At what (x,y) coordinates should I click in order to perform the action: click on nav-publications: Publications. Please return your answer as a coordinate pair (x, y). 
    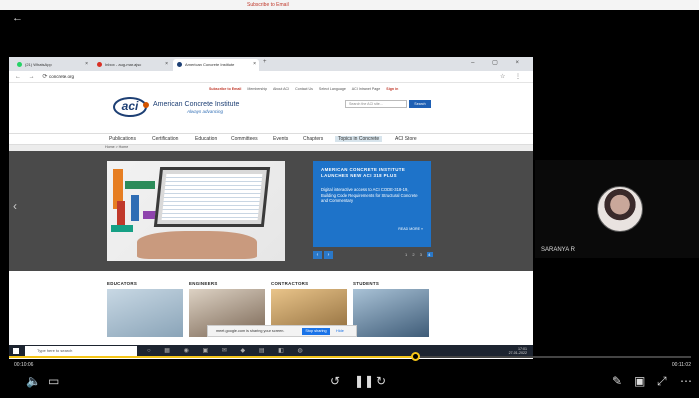
    Looking at the image, I should click on (122, 139).